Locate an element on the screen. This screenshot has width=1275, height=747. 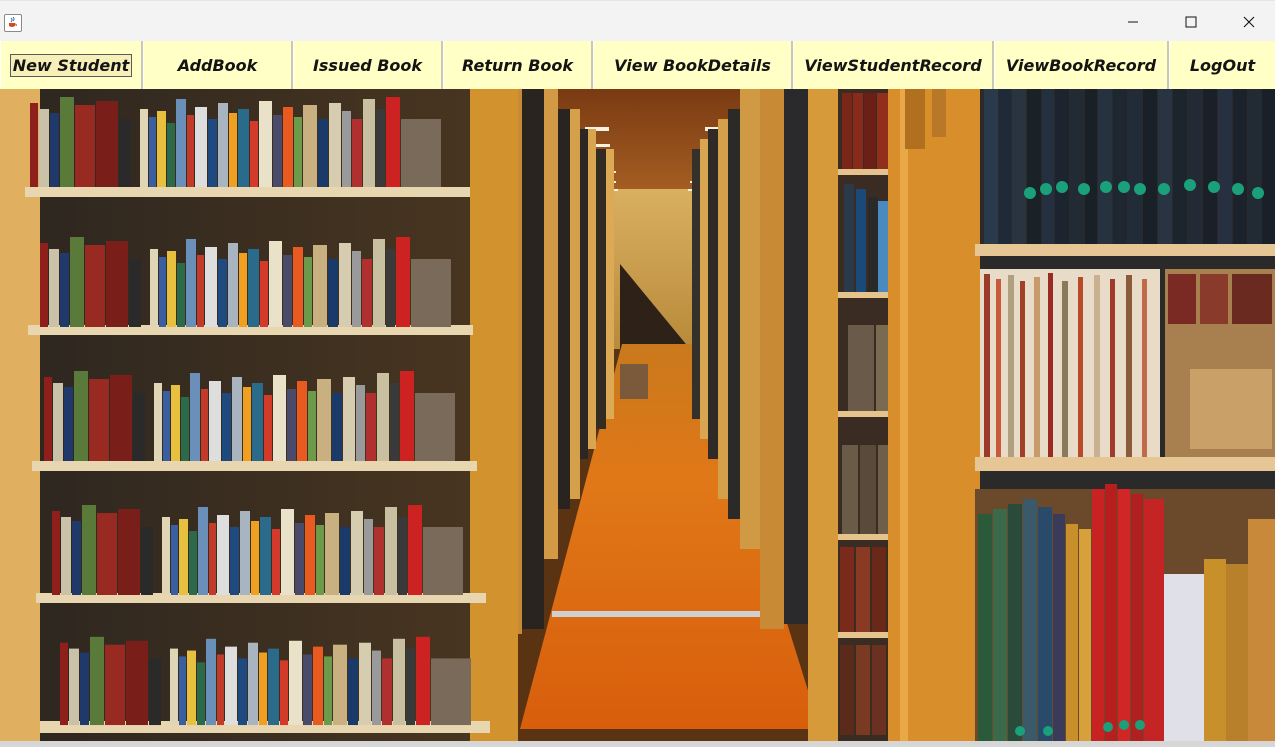
add-book-label: AddBook is located at coordinates (217, 65).